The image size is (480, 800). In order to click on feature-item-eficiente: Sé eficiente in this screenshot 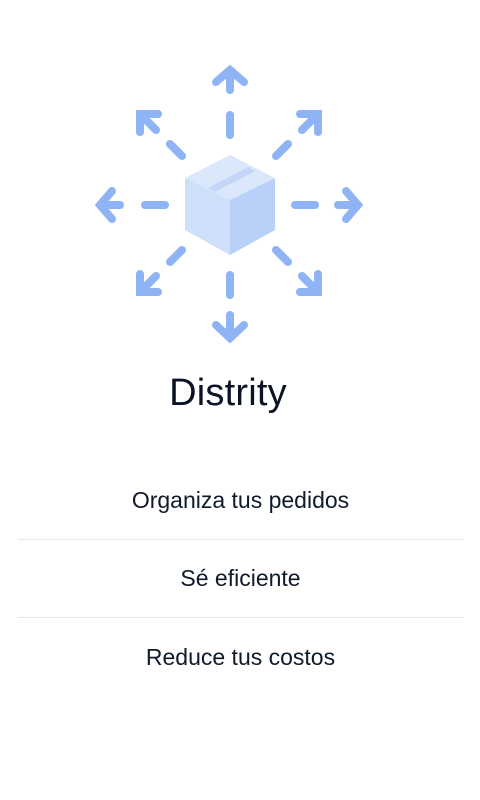, I will do `click(240, 579)`.